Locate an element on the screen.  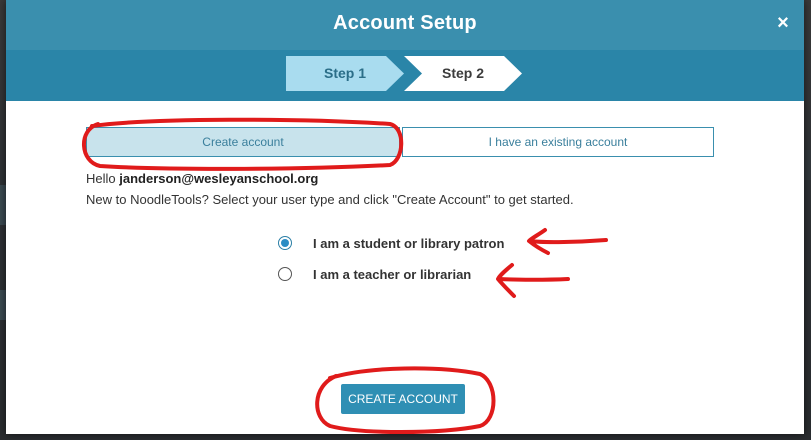
modal-title: Account Setup is located at coordinates (405, 23).